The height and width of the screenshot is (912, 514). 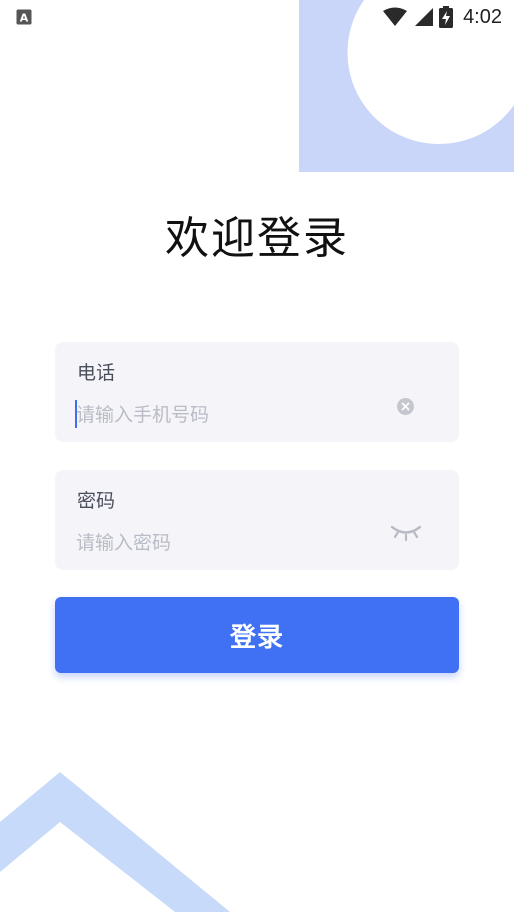 I want to click on phone-input, so click(x=226, y=415).